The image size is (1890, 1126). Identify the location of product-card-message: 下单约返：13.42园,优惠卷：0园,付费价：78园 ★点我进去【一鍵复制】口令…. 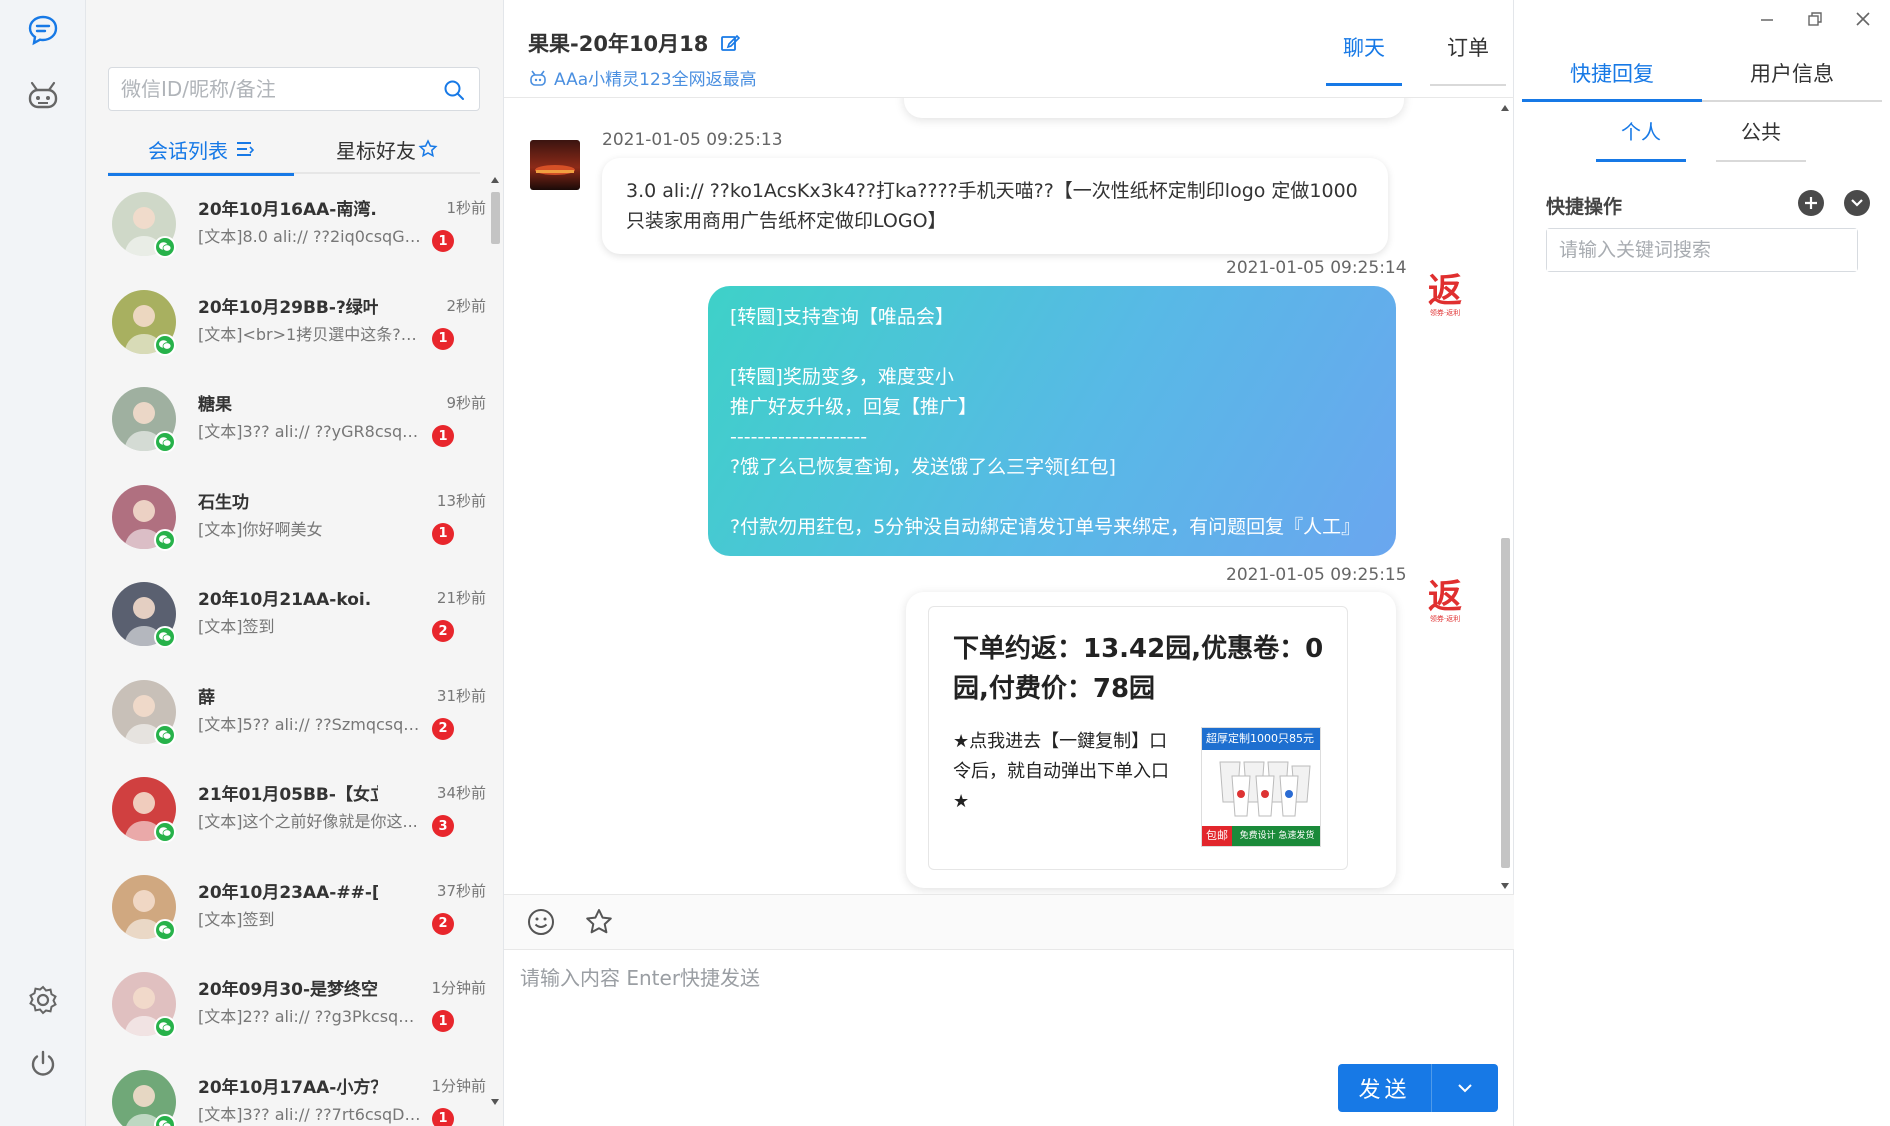
(1151, 740).